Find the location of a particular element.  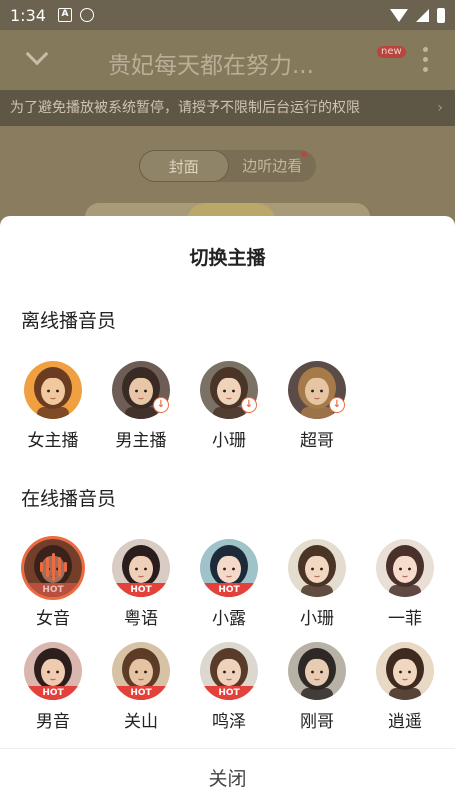

anchor-name: 女音 is located at coordinates (53, 619).